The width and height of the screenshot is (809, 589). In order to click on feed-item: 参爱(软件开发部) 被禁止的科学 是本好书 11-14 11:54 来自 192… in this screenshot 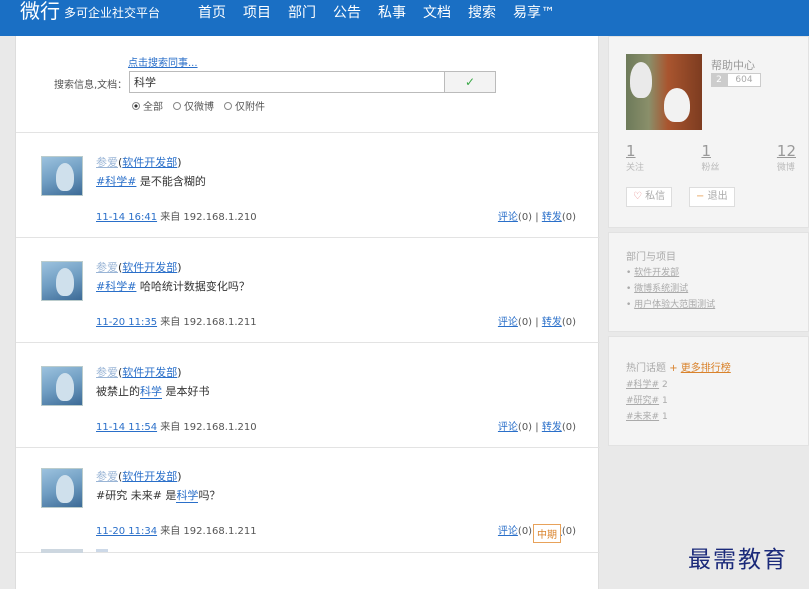, I will do `click(308, 395)`.